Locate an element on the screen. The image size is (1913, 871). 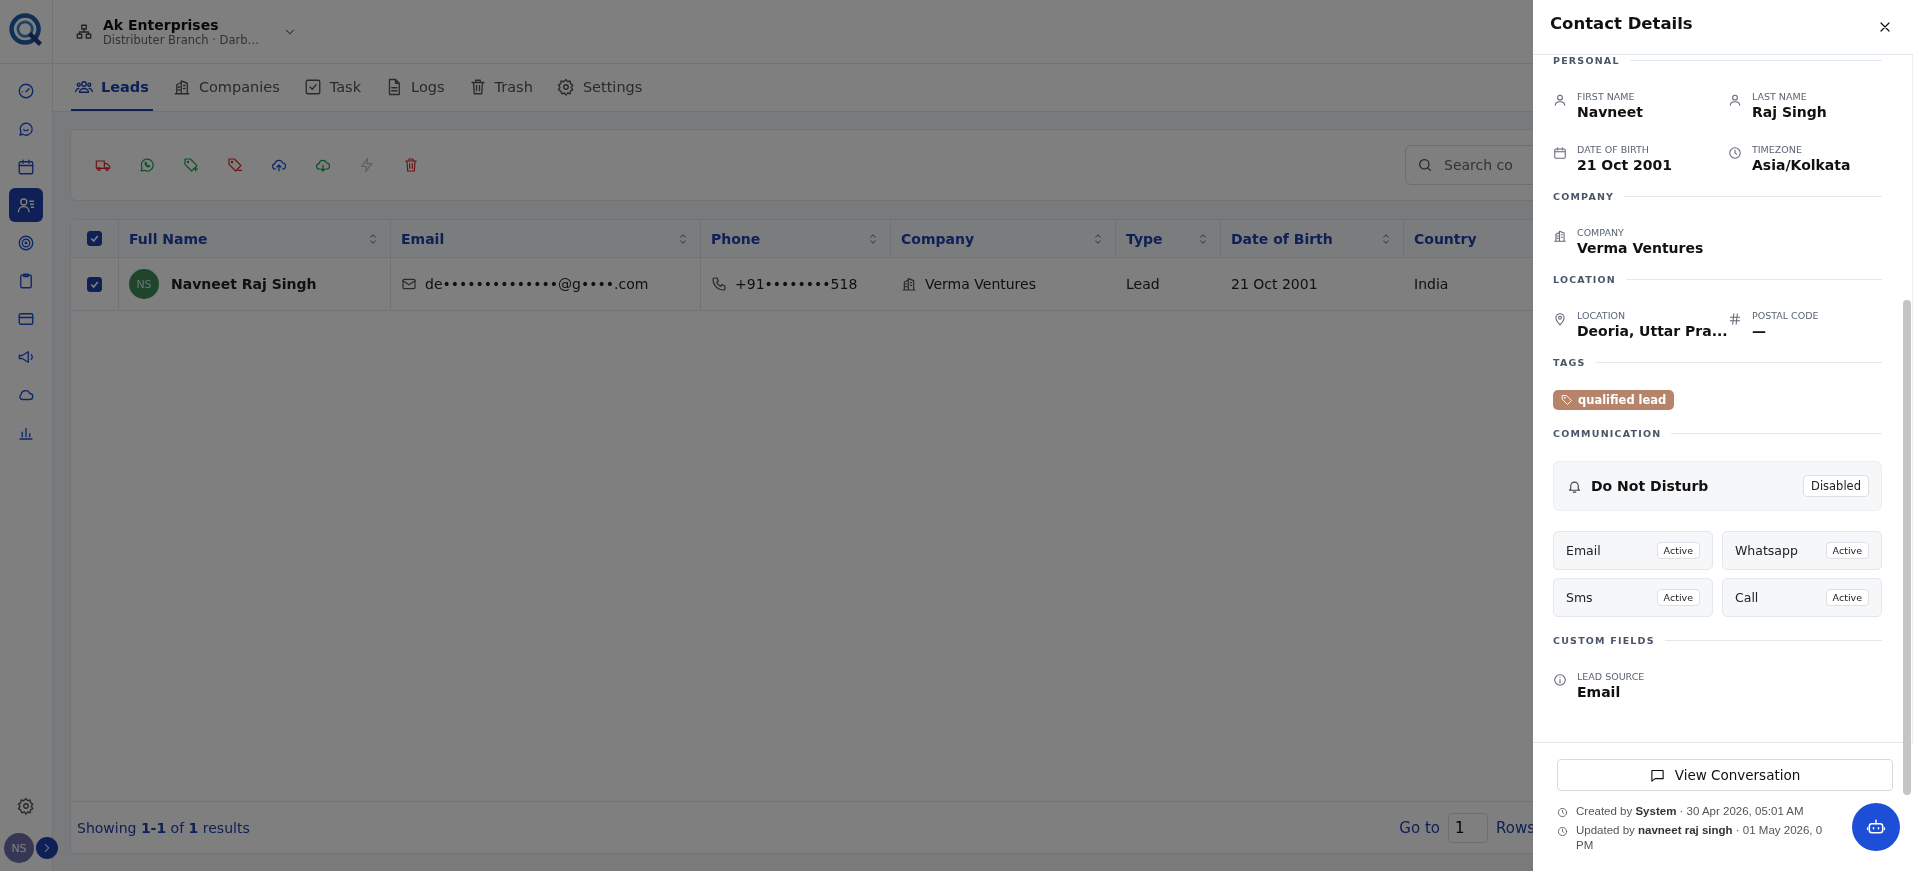
gauge-icon is located at coordinates (26, 91).